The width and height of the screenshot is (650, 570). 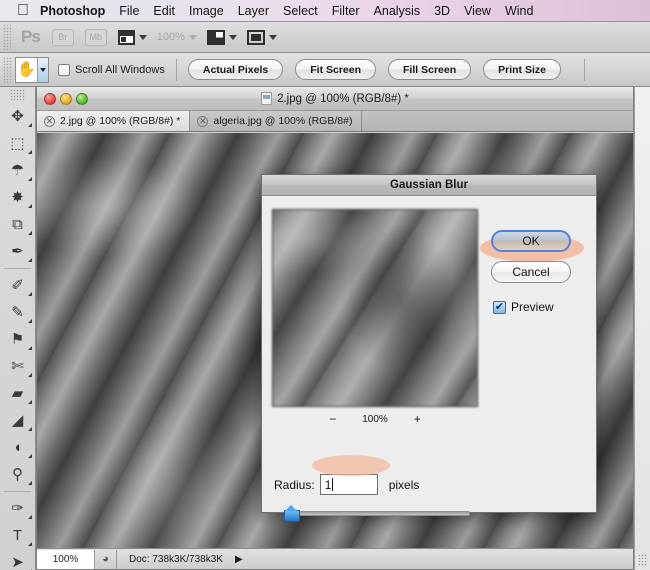 What do you see at coordinates (397, 11) in the screenshot?
I see `menu-analysis: Analysis` at bounding box center [397, 11].